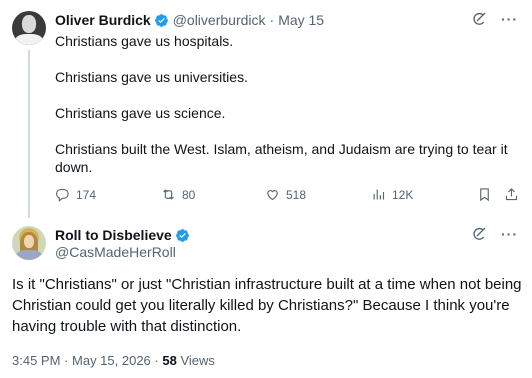  I want to click on tweet-date: May 15, so click(301, 20).